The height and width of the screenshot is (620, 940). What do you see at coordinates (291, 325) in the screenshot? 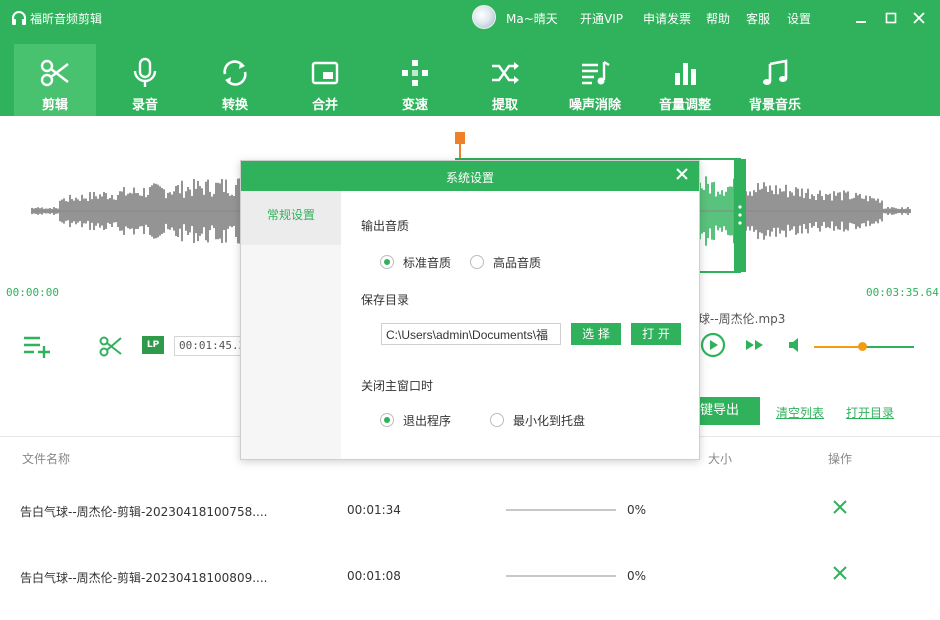
I see `dialog-sidebar: 常规设置` at bounding box center [291, 325].